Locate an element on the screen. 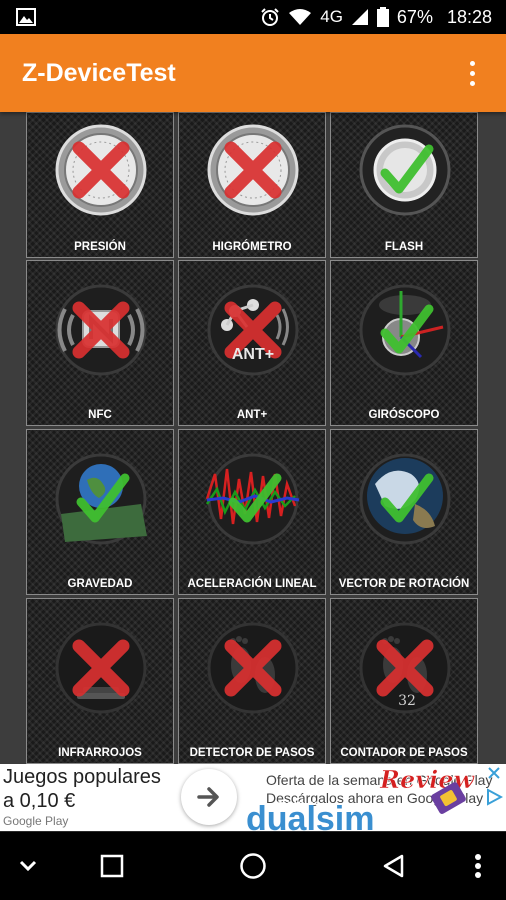  gallery-notification-icon is located at coordinates (26, 17).